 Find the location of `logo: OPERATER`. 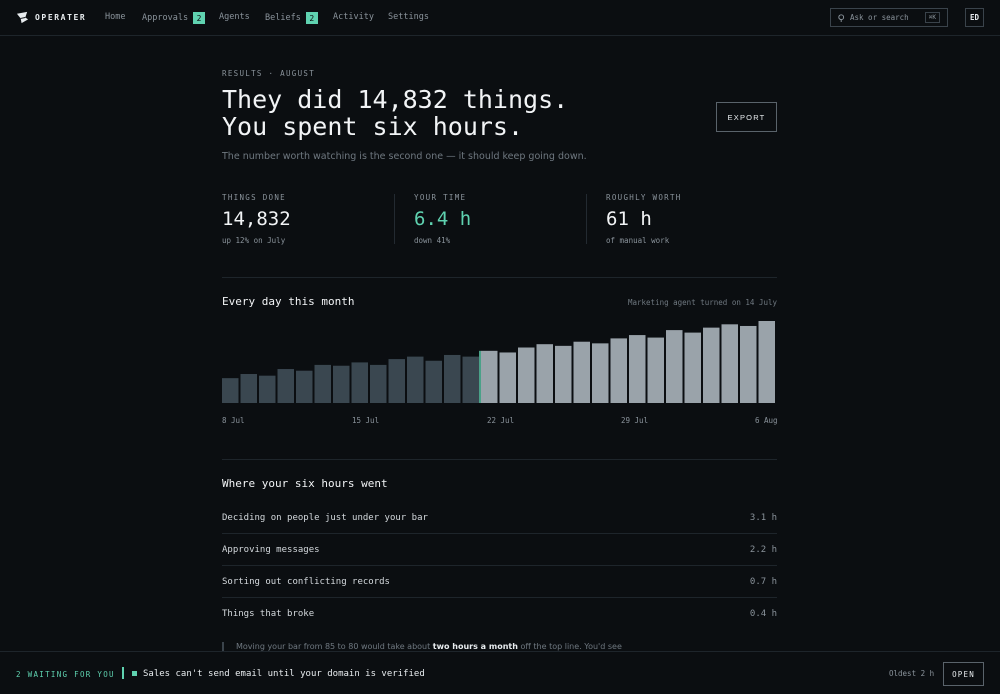

logo: OPERATER is located at coordinates (51, 17).